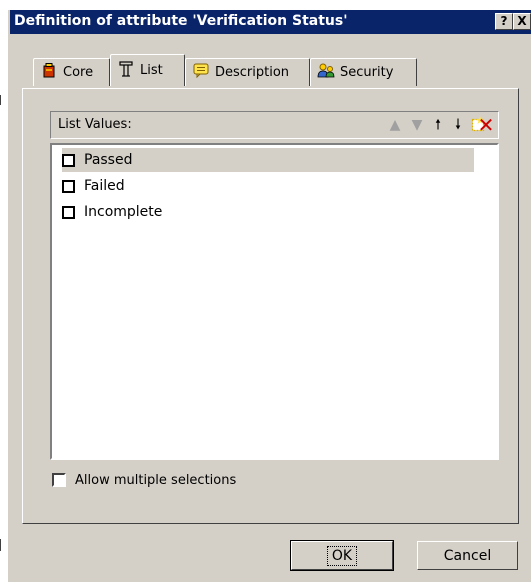 Image resolution: width=531 pixels, height=582 pixels. I want to click on allow-multiple-checkbox, so click(59, 480).